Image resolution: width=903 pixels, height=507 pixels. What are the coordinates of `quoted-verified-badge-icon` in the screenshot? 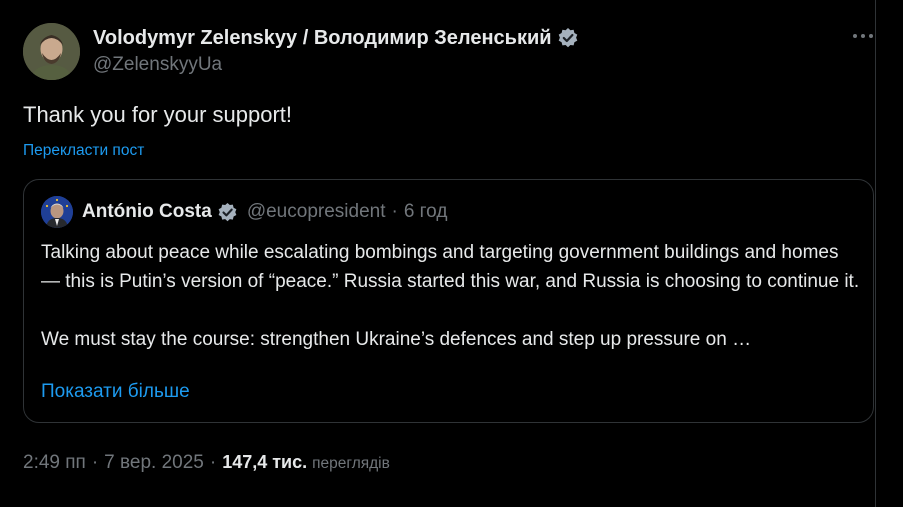 It's located at (227, 212).